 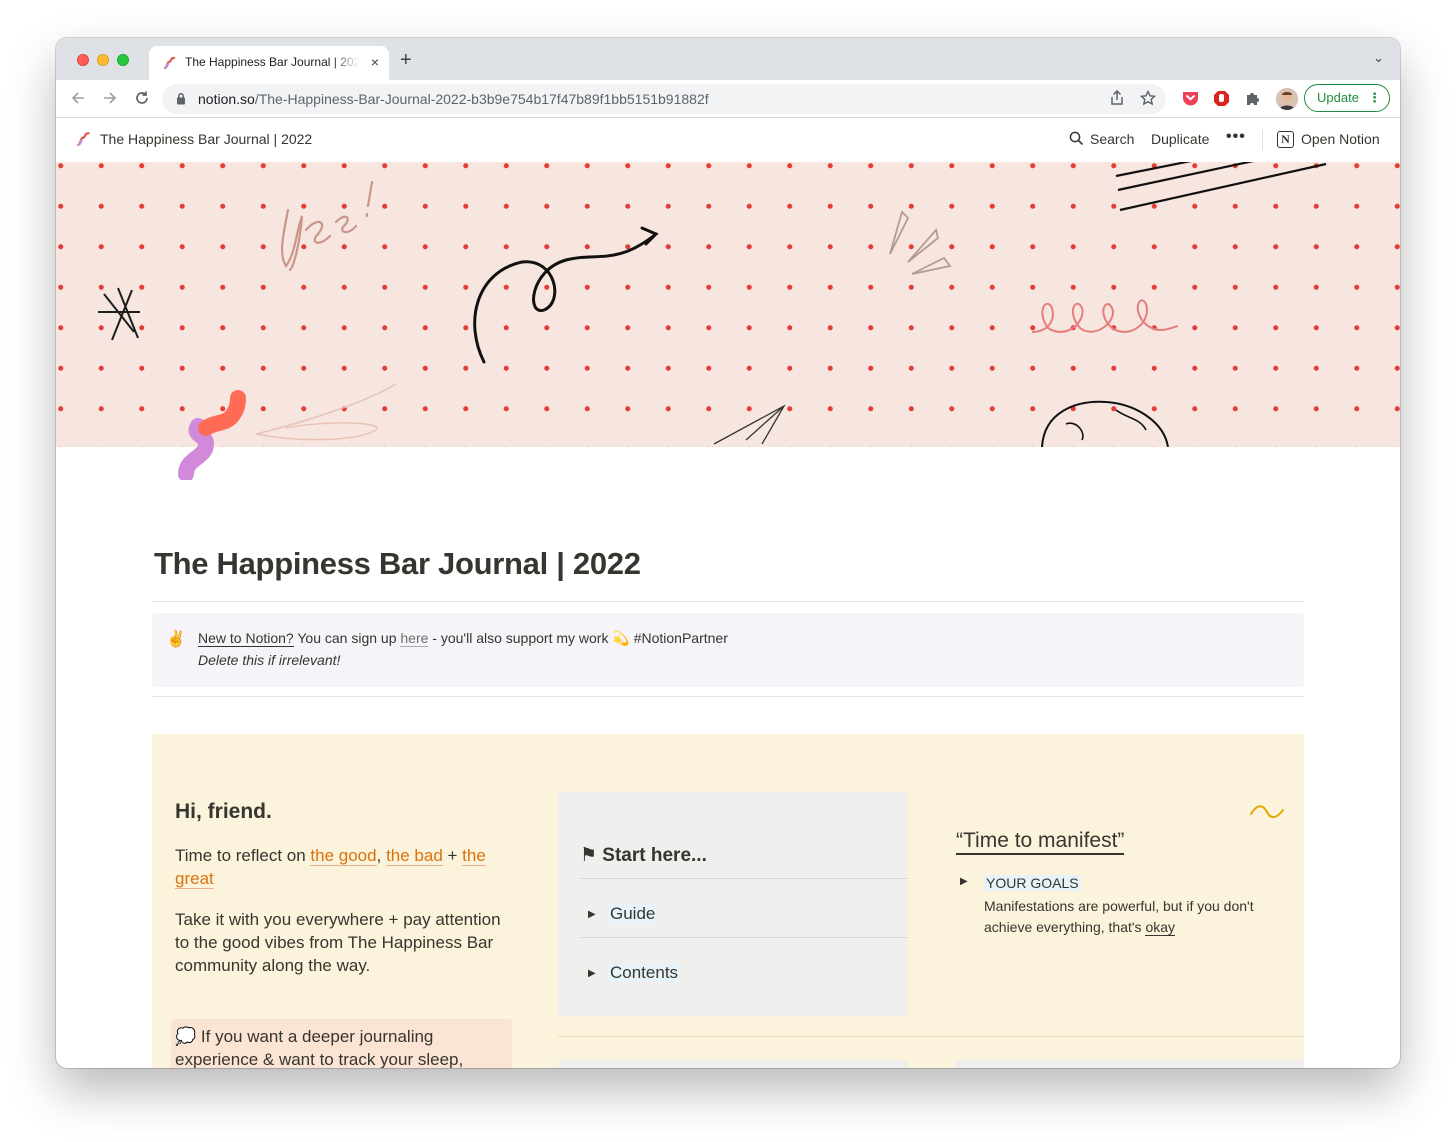 I want to click on toggle-guide: ▶ Guide, so click(x=623, y=914).